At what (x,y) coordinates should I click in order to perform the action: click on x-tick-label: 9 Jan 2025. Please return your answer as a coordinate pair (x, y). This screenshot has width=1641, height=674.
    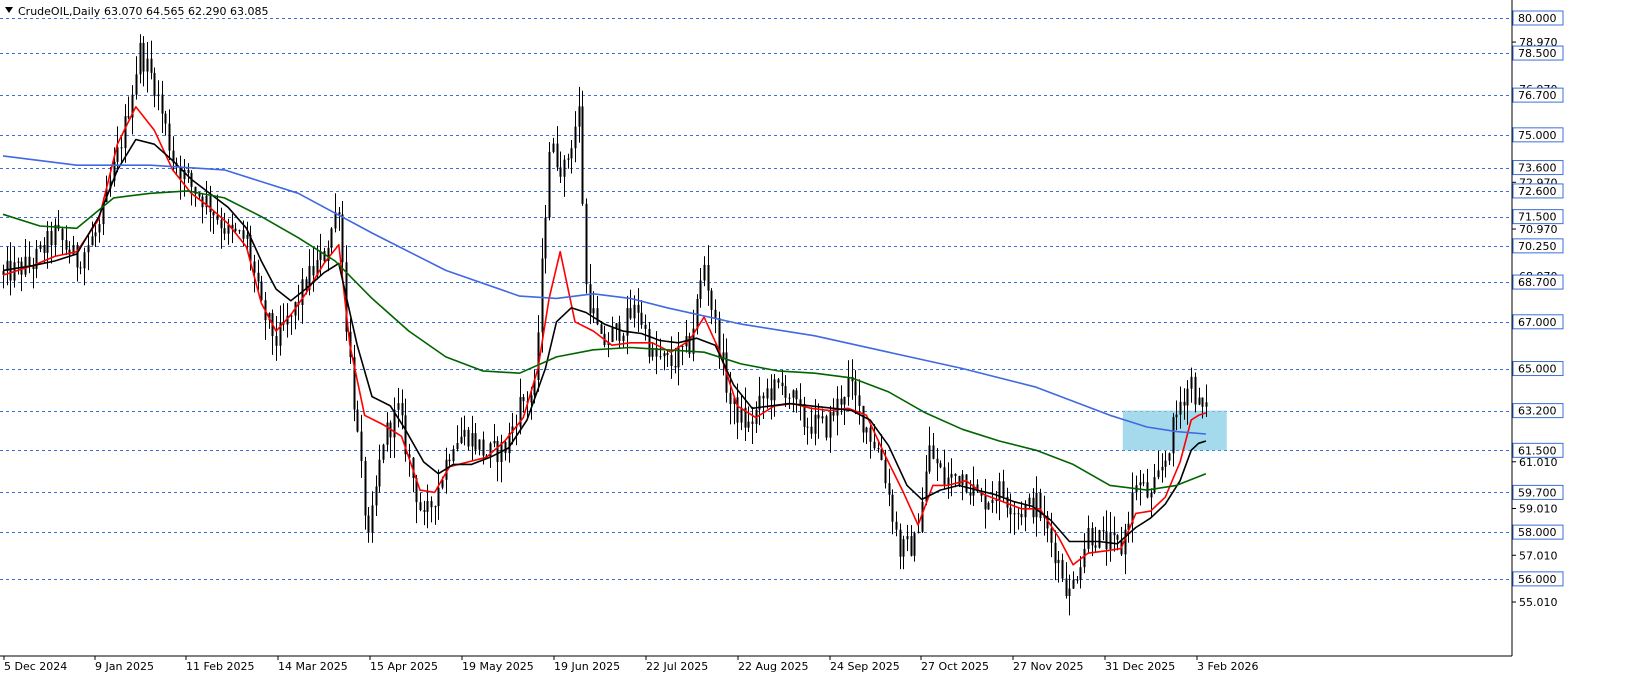
    Looking at the image, I should click on (124, 666).